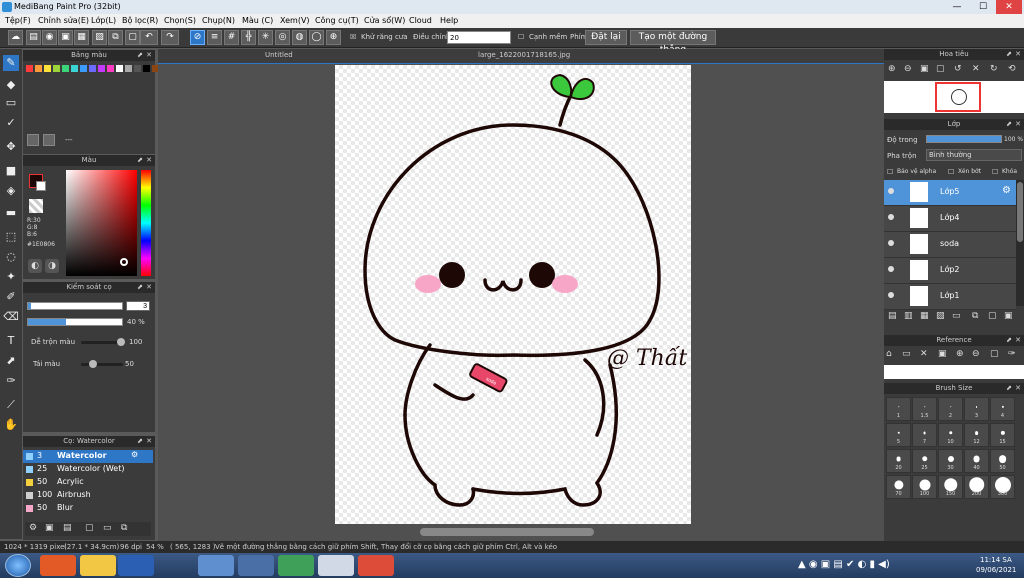 The height and width of the screenshot is (578, 1024). What do you see at coordinates (132, 37) in the screenshot?
I see `frame-icon: ▢` at bounding box center [132, 37].